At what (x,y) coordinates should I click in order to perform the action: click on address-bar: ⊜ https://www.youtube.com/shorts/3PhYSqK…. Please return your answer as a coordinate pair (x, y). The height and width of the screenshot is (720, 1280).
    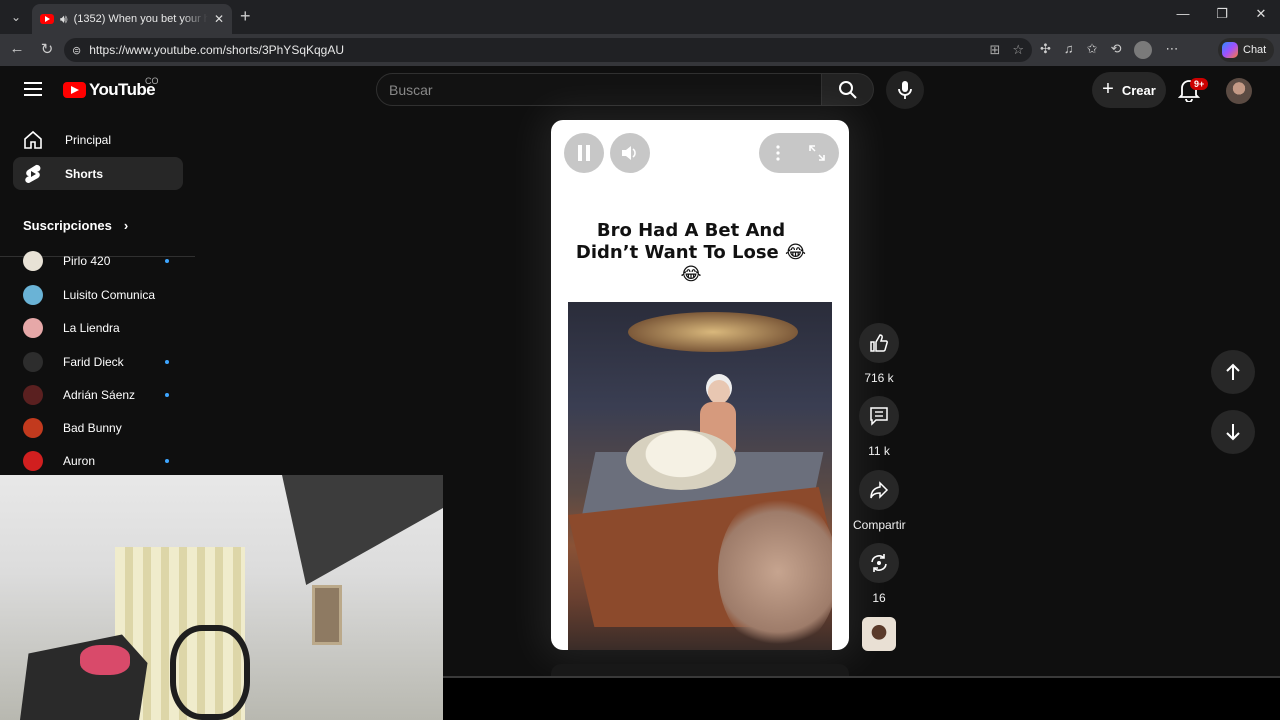
    Looking at the image, I should click on (548, 50).